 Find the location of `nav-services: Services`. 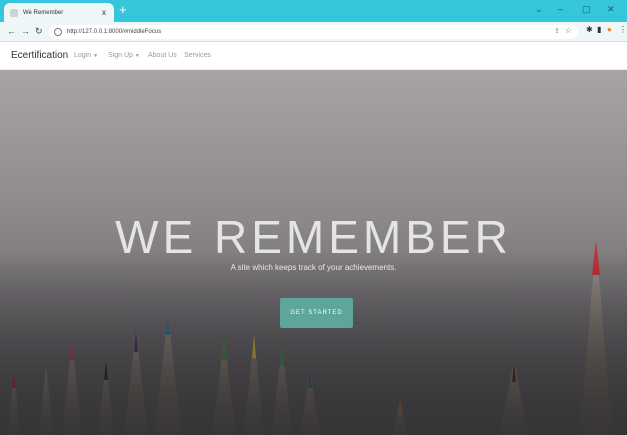

nav-services: Services is located at coordinates (197, 55).